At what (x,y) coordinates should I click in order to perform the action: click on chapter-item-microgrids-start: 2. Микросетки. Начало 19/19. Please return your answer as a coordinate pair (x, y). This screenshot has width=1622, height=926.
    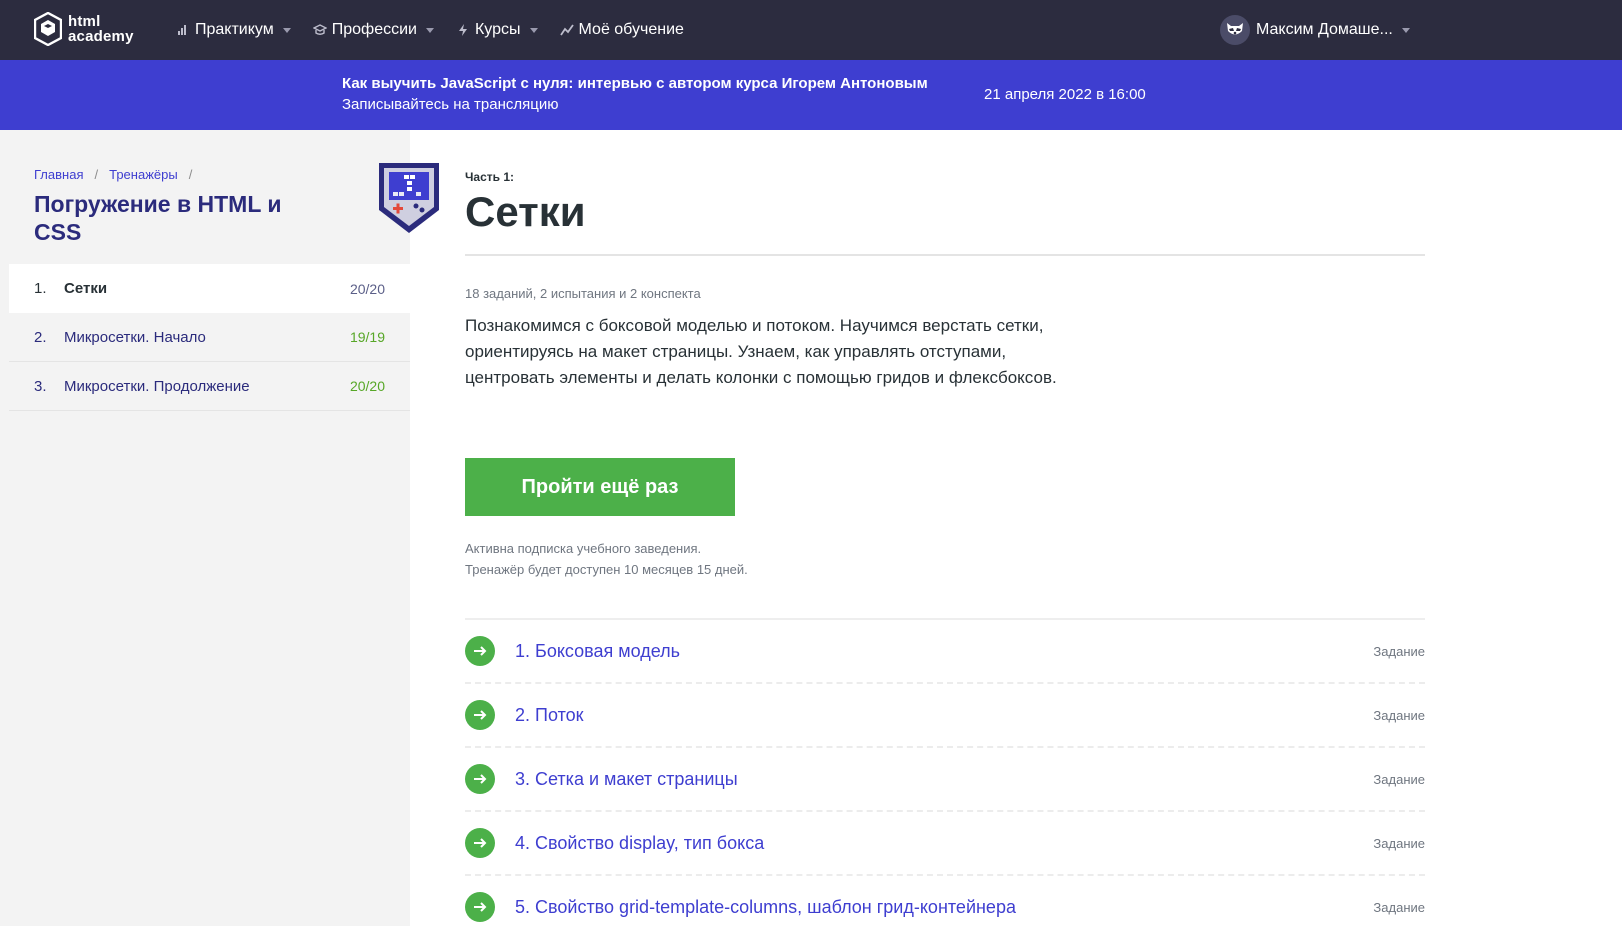
    Looking at the image, I should click on (209, 337).